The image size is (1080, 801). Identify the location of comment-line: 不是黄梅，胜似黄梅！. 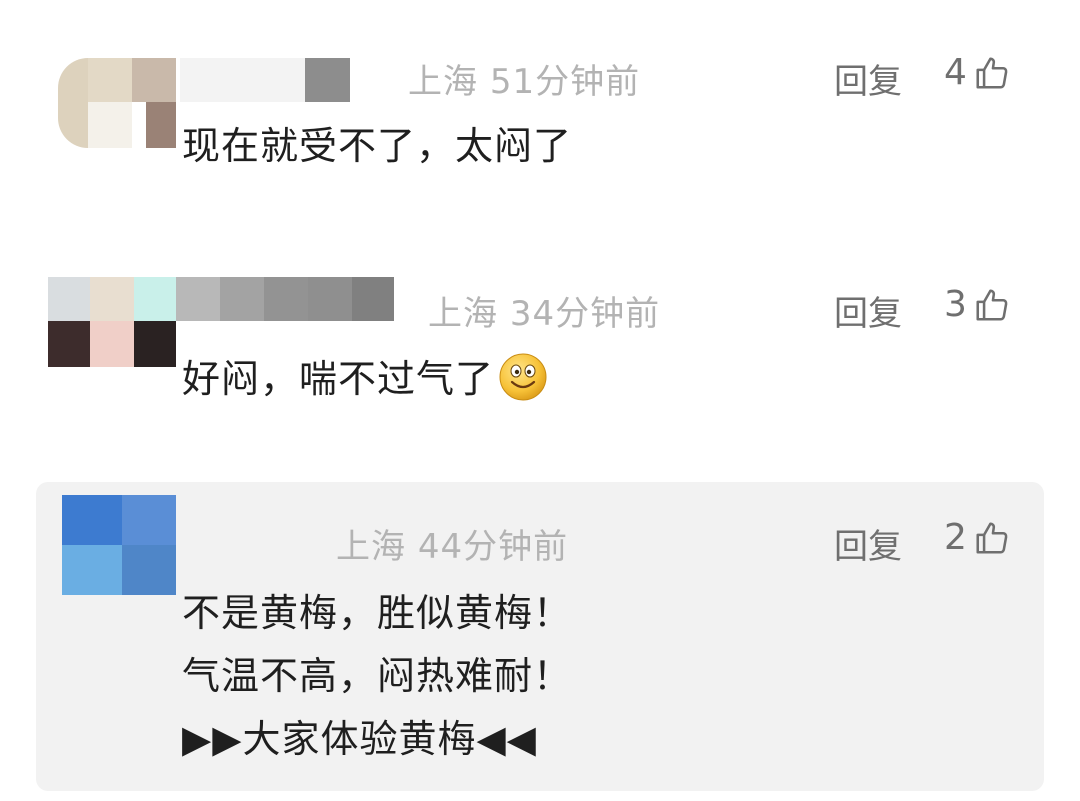
(377, 613).